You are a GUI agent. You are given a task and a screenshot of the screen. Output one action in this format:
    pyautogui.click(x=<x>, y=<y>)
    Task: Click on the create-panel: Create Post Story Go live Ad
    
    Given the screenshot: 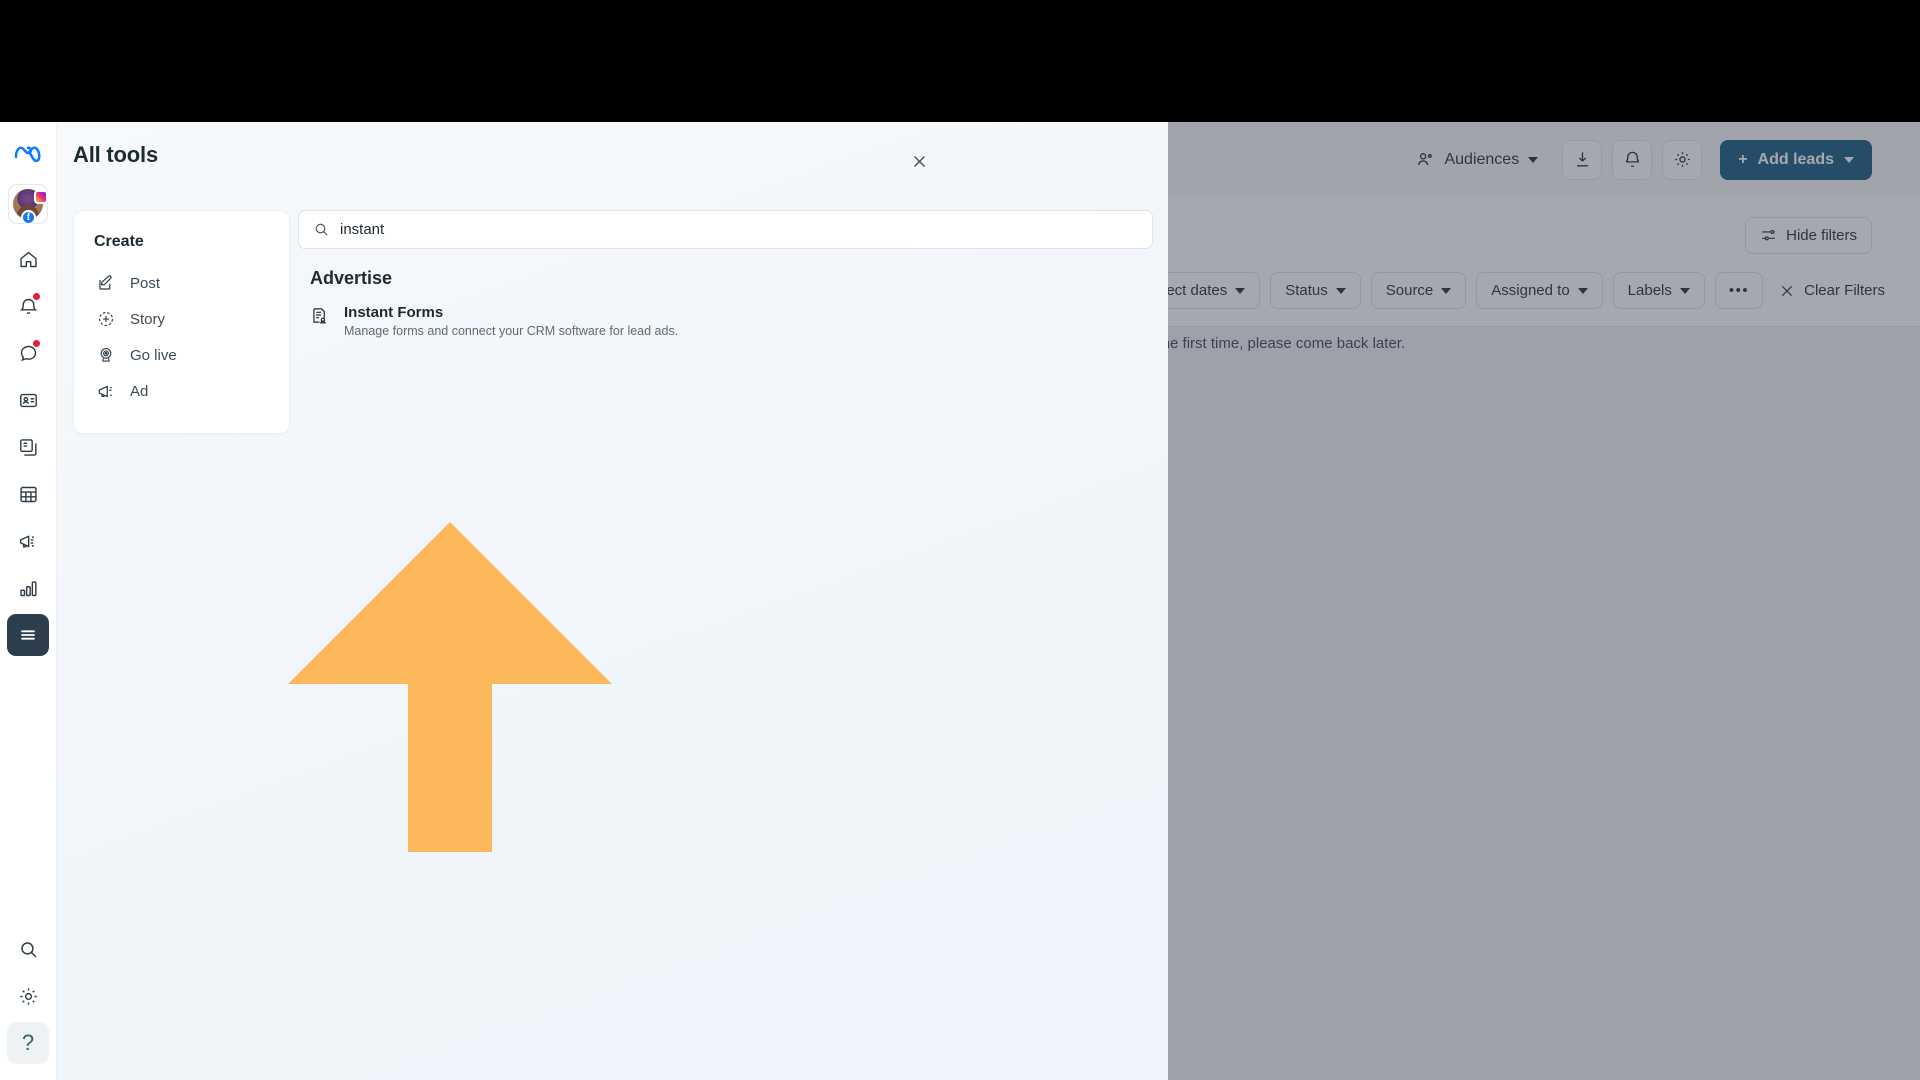 What is the action you would take?
    pyautogui.click(x=181, y=322)
    